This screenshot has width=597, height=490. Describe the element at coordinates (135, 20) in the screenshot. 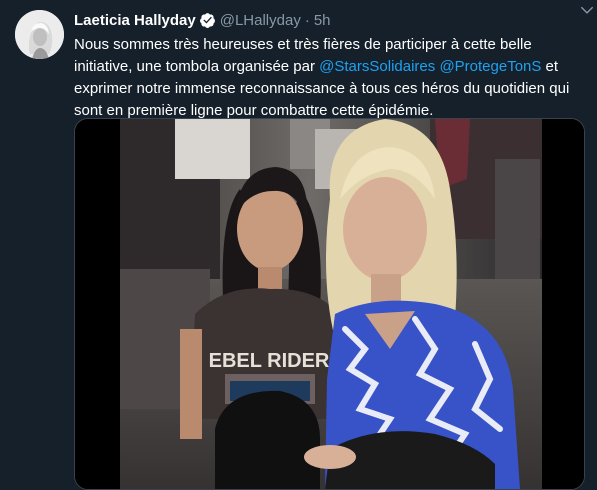

I see `display-name: Laeticia Hallyday` at that location.